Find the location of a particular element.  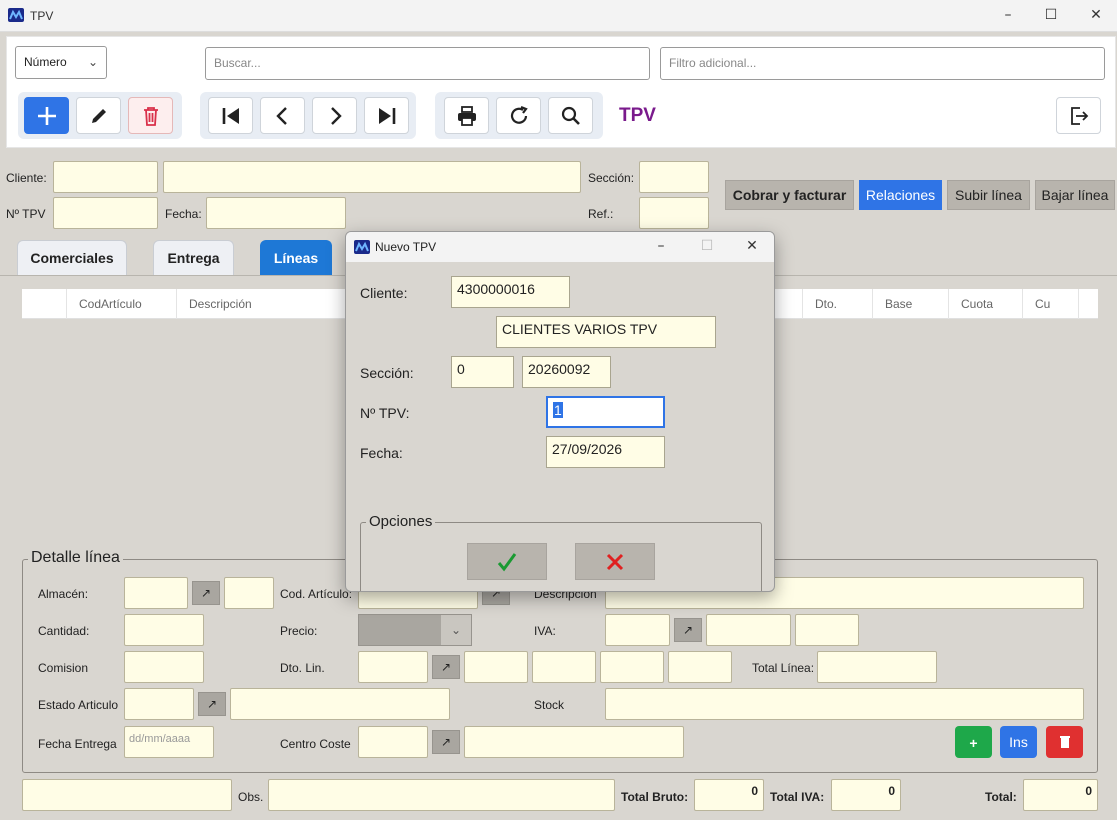

edit-button is located at coordinates (98, 115).